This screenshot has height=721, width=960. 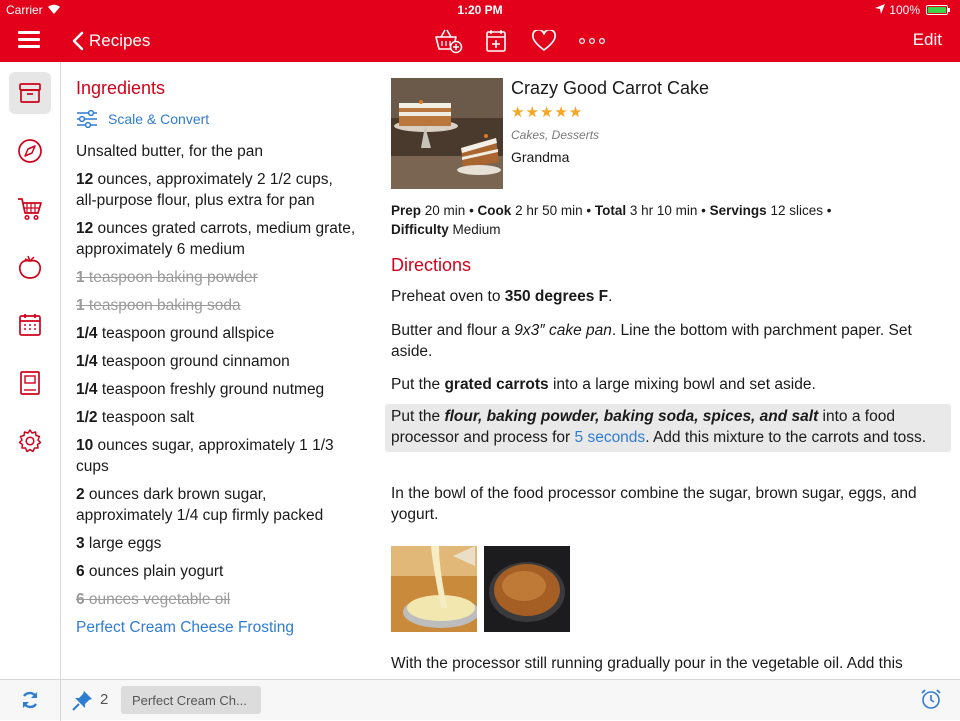 What do you see at coordinates (135, 417) in the screenshot?
I see `ingredient-item: 1/2 teaspoon salt` at bounding box center [135, 417].